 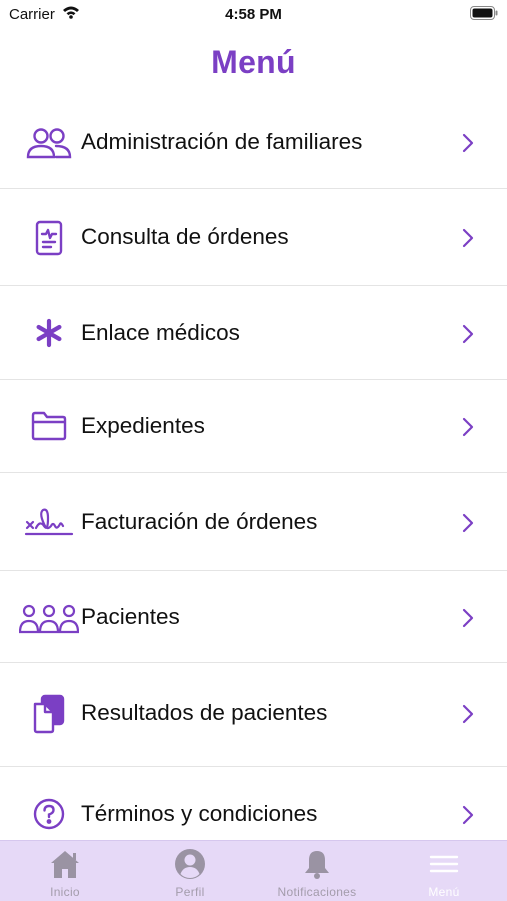 What do you see at coordinates (204, 712) in the screenshot?
I see `menu-item-label: Resultados de pacientes` at bounding box center [204, 712].